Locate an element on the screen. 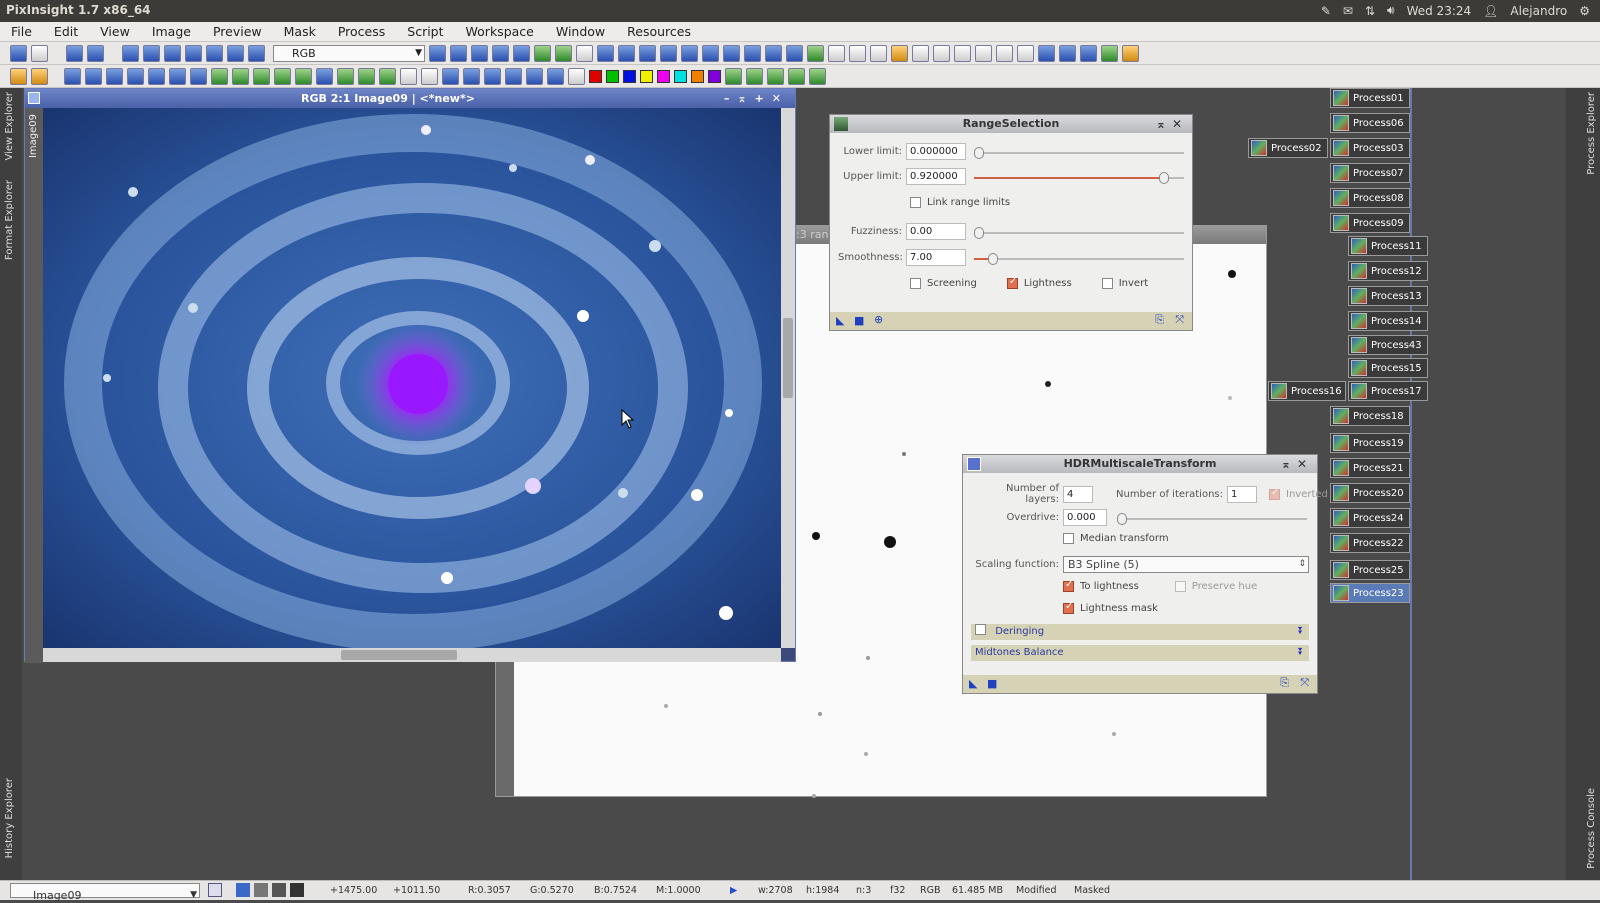 The height and width of the screenshot is (903, 1600). vertical-scrollbar is located at coordinates (788, 378).